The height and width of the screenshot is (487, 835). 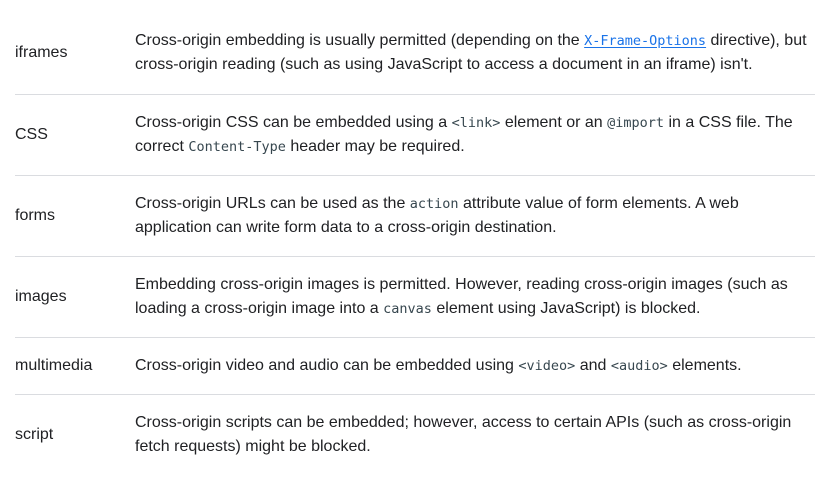 What do you see at coordinates (476, 123) in the screenshot?
I see `link-element-code: <link>` at bounding box center [476, 123].